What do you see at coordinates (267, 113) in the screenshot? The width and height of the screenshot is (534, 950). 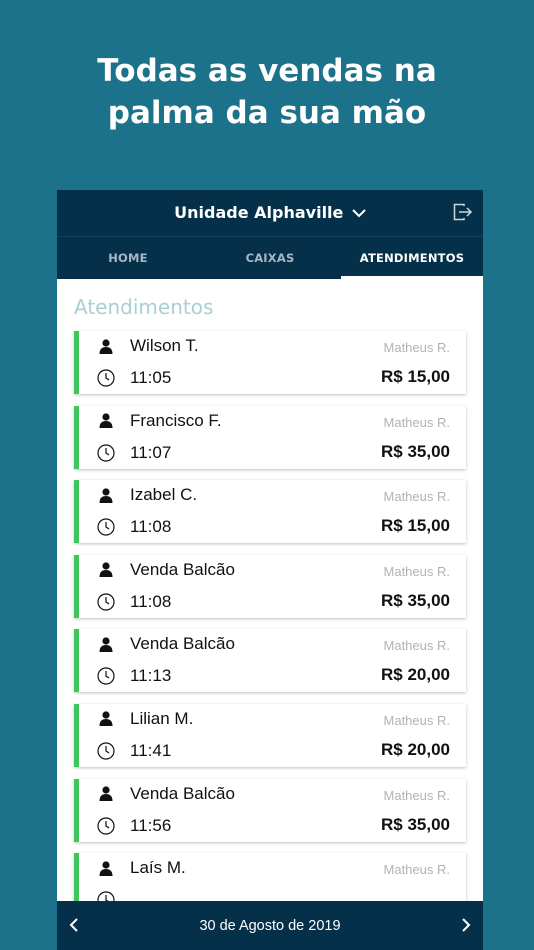 I see `headline-line-2: palma da sua mão` at bounding box center [267, 113].